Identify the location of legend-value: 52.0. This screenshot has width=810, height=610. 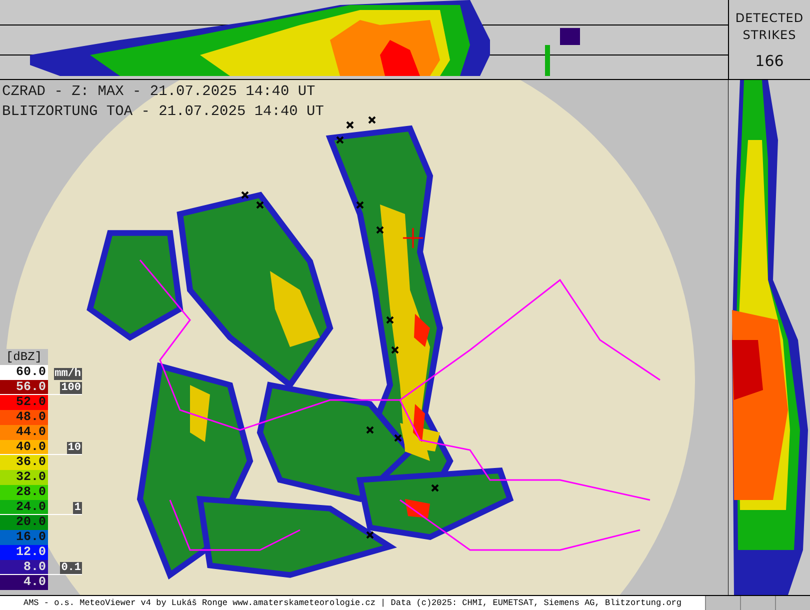
(24, 402).